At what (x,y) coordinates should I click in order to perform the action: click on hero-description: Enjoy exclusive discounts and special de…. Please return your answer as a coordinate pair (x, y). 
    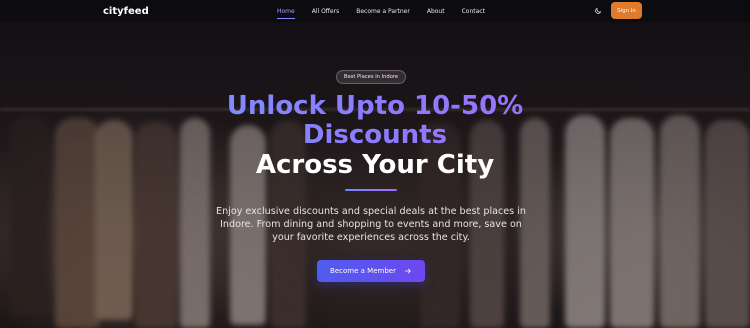
    Looking at the image, I should click on (371, 224).